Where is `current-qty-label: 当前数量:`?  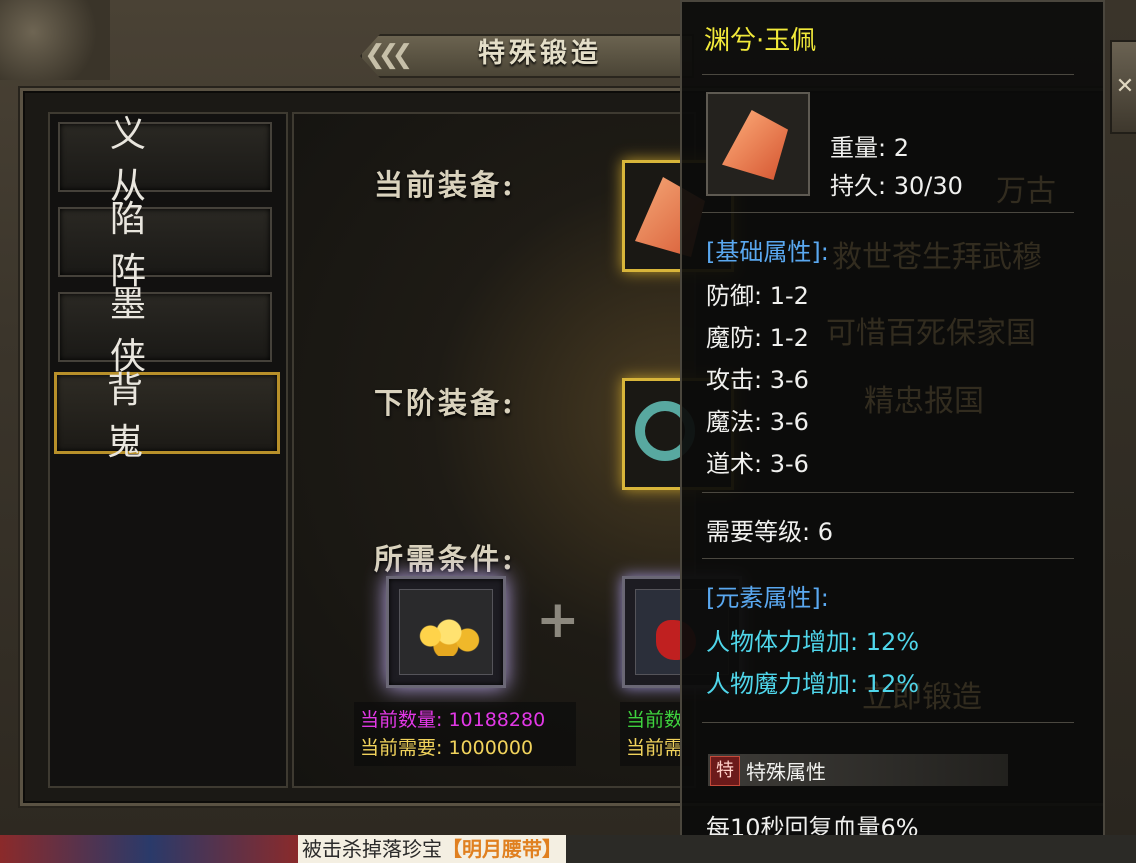
current-qty-label: 当前数量: is located at coordinates (401, 720).